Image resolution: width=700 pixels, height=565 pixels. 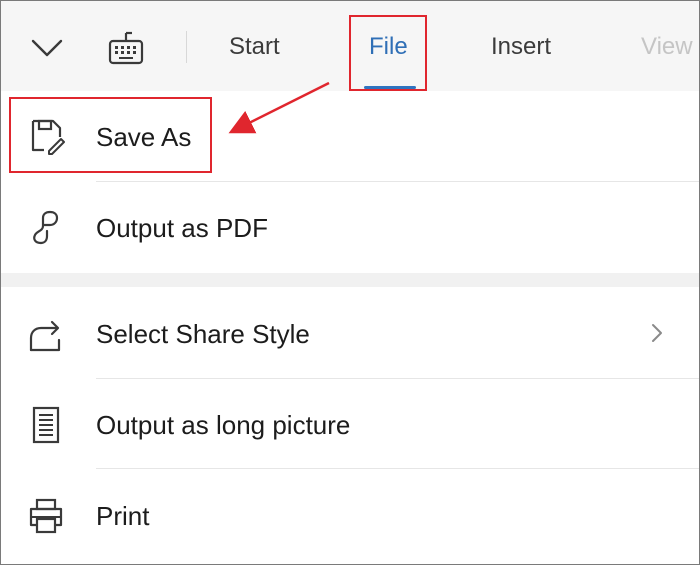 I want to click on menu-group-gap, so click(x=350, y=280).